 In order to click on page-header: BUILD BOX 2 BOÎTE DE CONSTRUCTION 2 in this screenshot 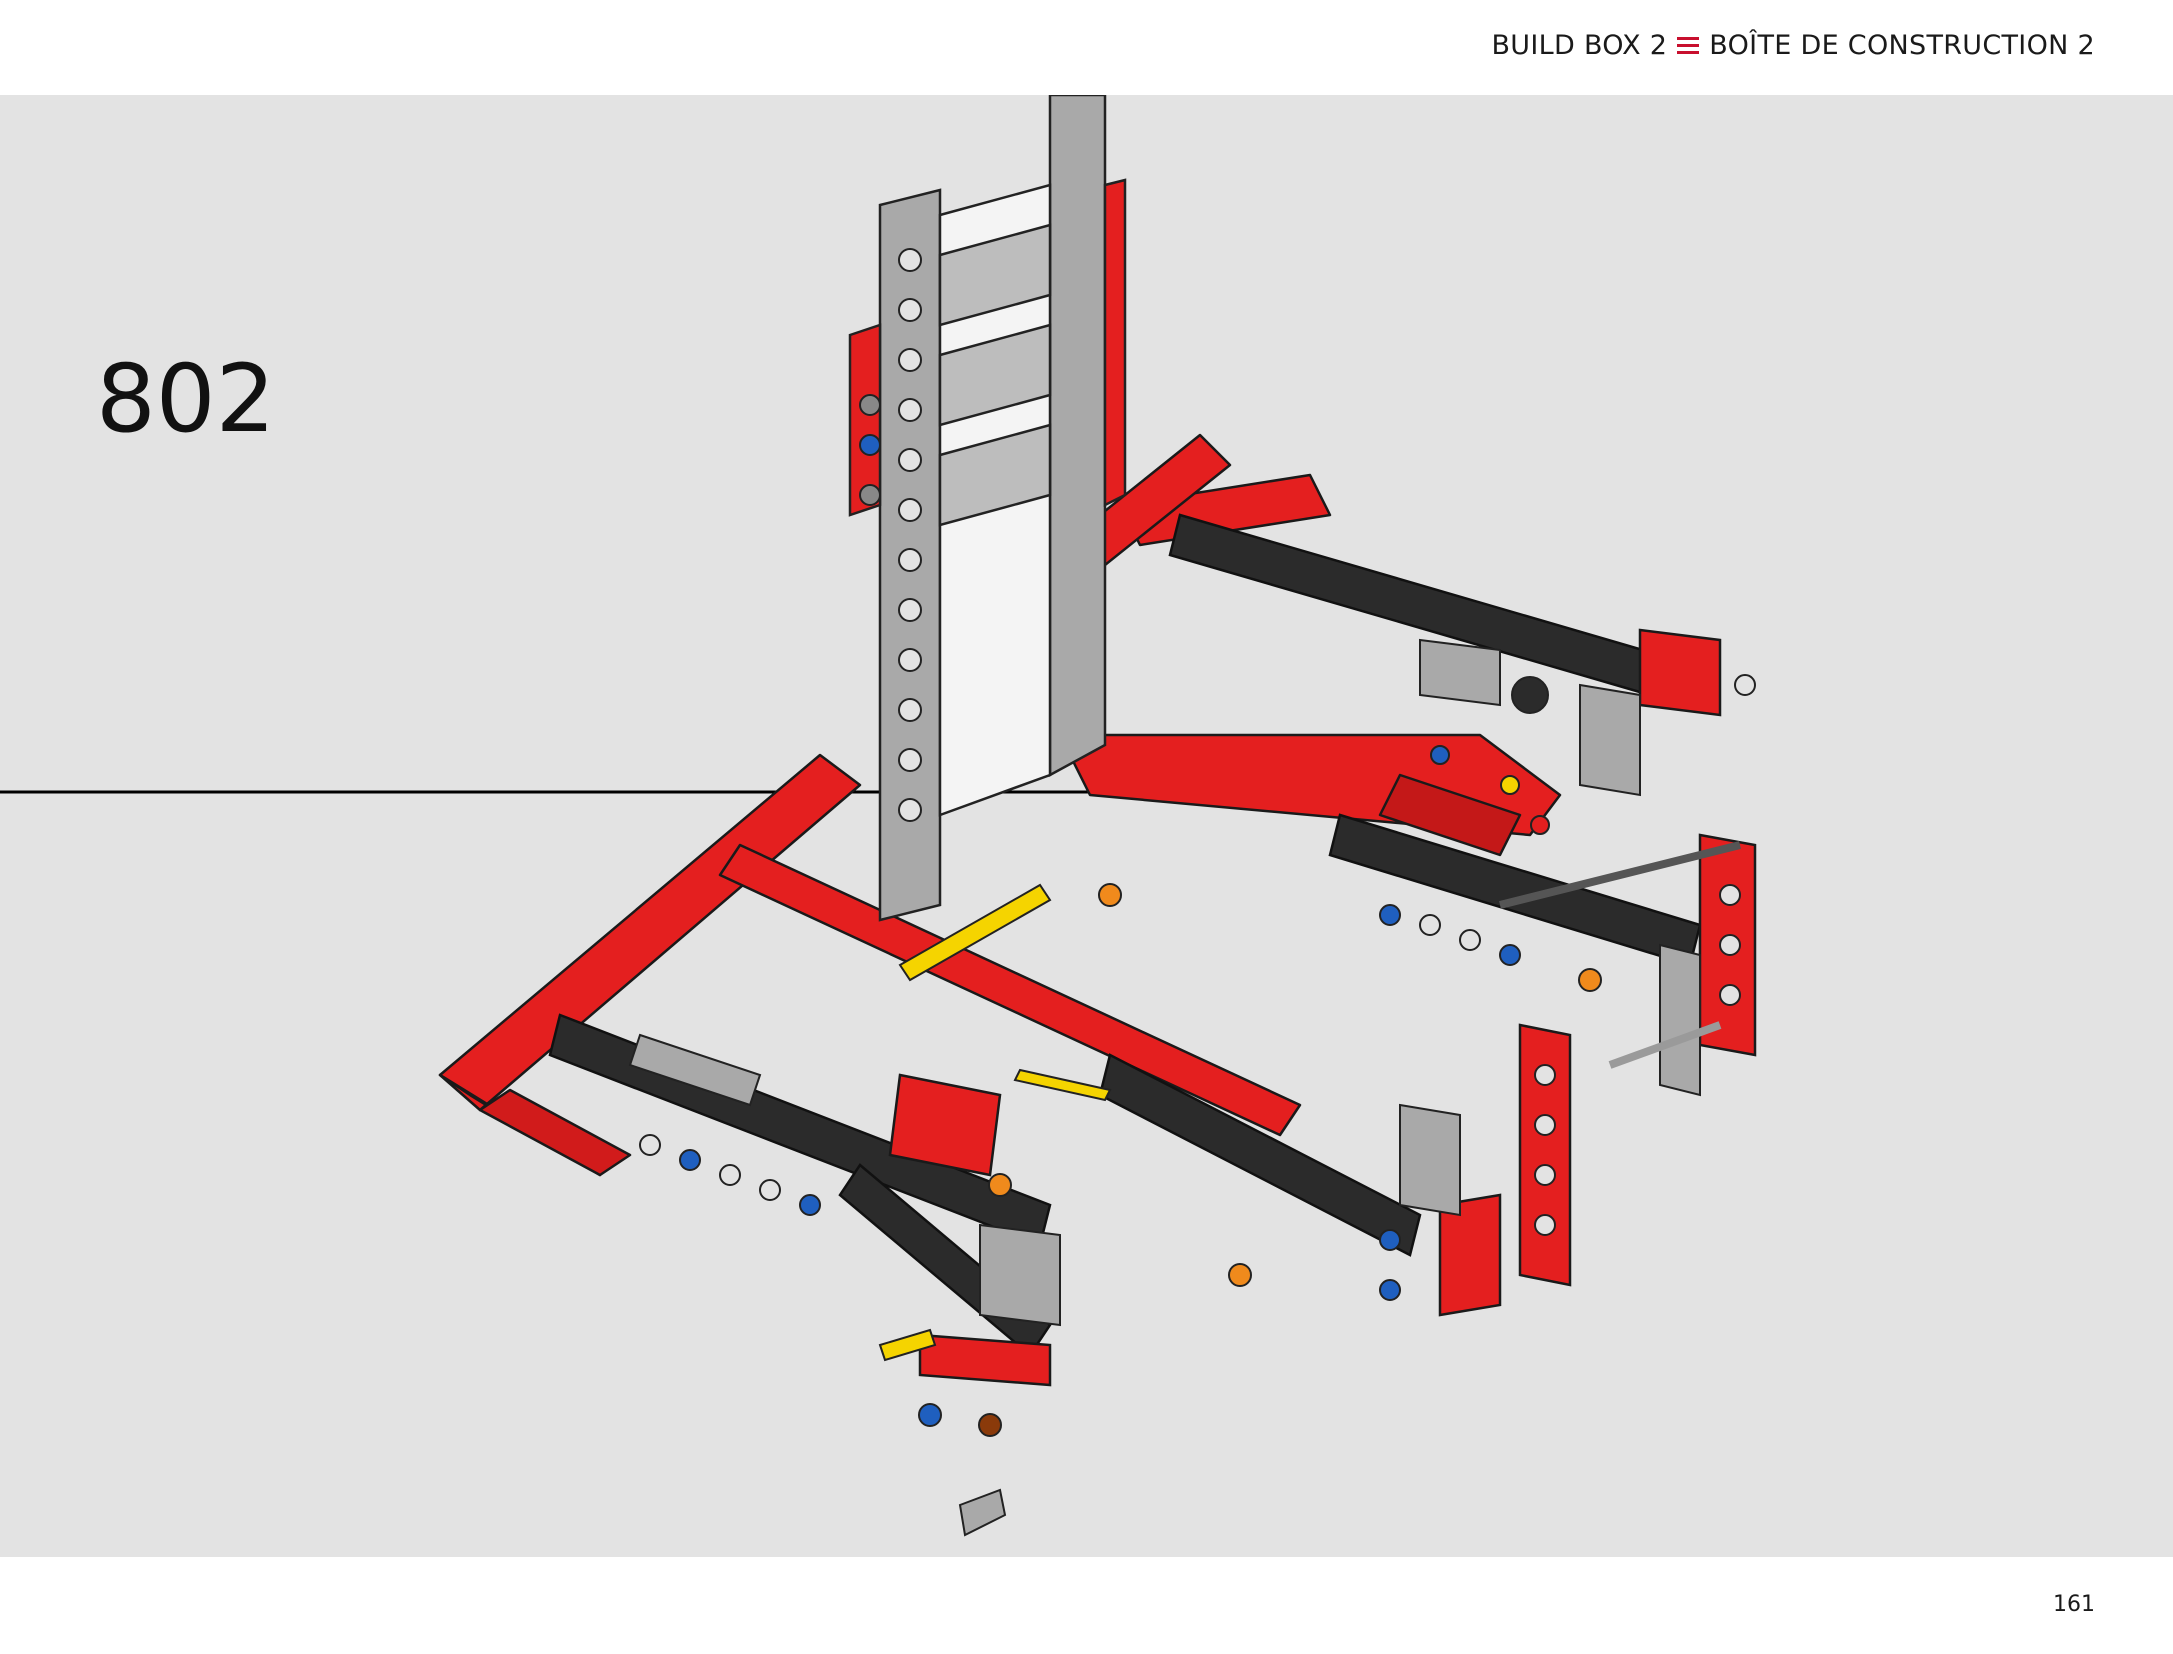, I will do `click(1086, 47)`.